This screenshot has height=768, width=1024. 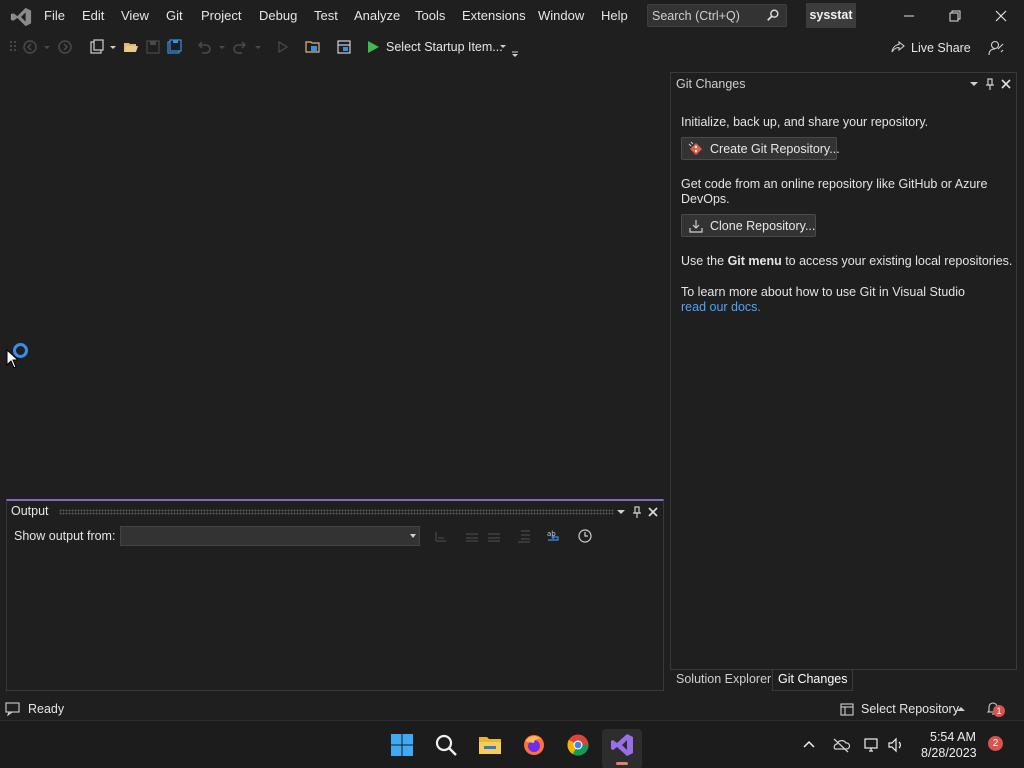 I want to click on previous-message-icon, so click(x=472, y=536).